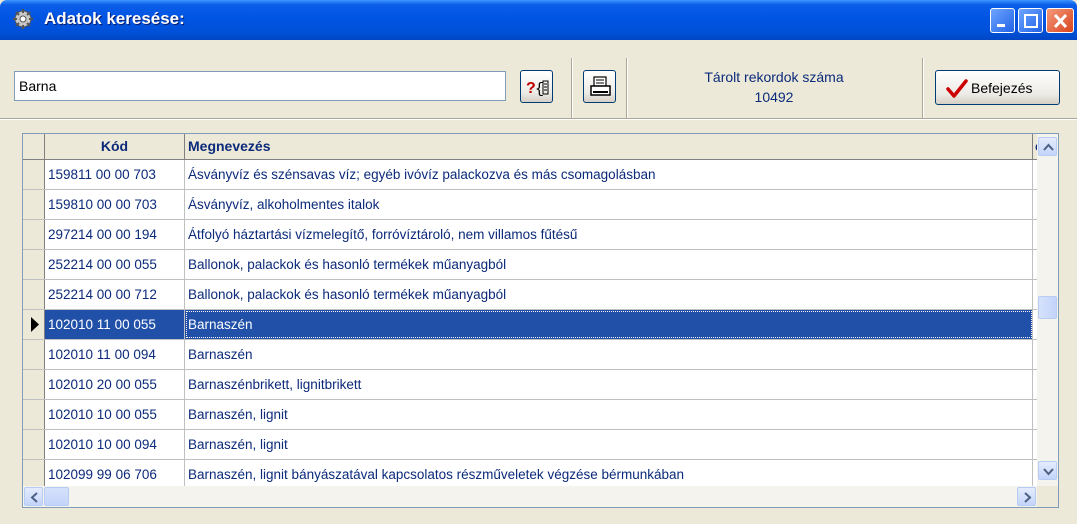  Describe the element at coordinates (1047, 496) in the screenshot. I see `scrollbar-corner` at that location.